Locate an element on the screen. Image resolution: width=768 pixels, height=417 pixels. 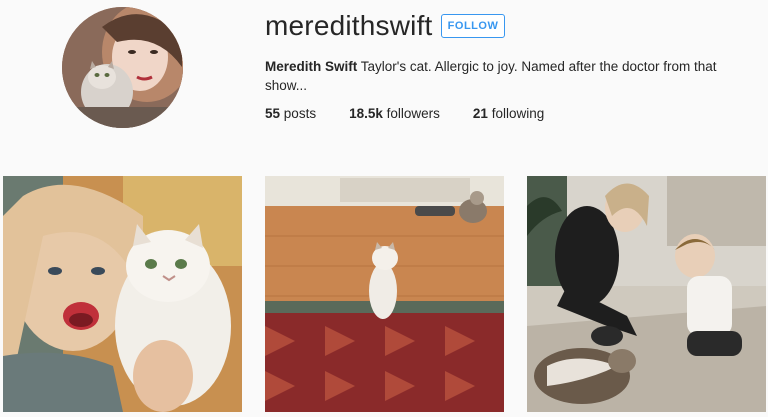
followers-count: 18.5k is located at coordinates (366, 113).